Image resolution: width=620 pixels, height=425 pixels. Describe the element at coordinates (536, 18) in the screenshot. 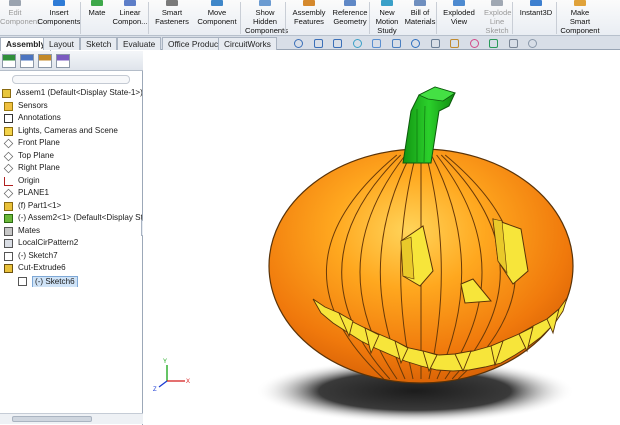

I see `ribbon-button-instant3d: Instant3D` at that location.